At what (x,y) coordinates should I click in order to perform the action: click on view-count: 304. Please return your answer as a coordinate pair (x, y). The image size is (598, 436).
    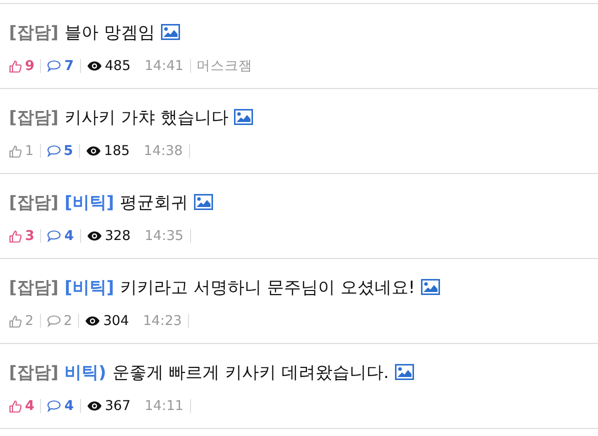
    Looking at the image, I should click on (116, 321).